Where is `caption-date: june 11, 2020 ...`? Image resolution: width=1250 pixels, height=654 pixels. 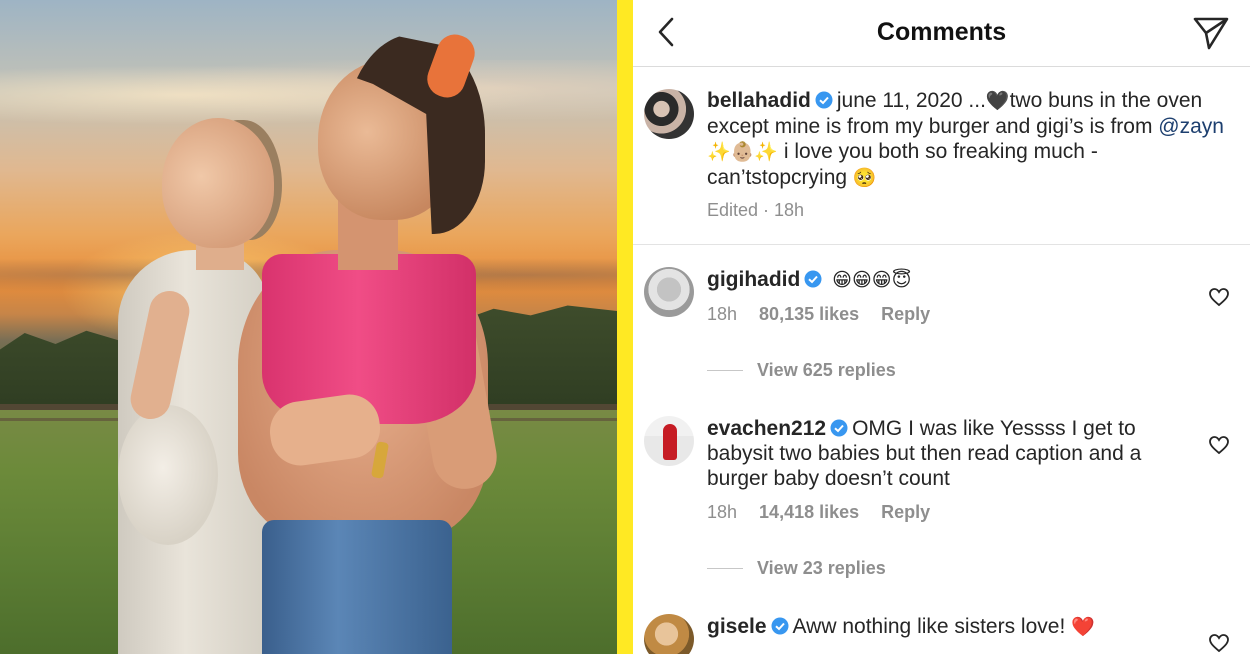
caption-date: june 11, 2020 ... is located at coordinates (911, 100).